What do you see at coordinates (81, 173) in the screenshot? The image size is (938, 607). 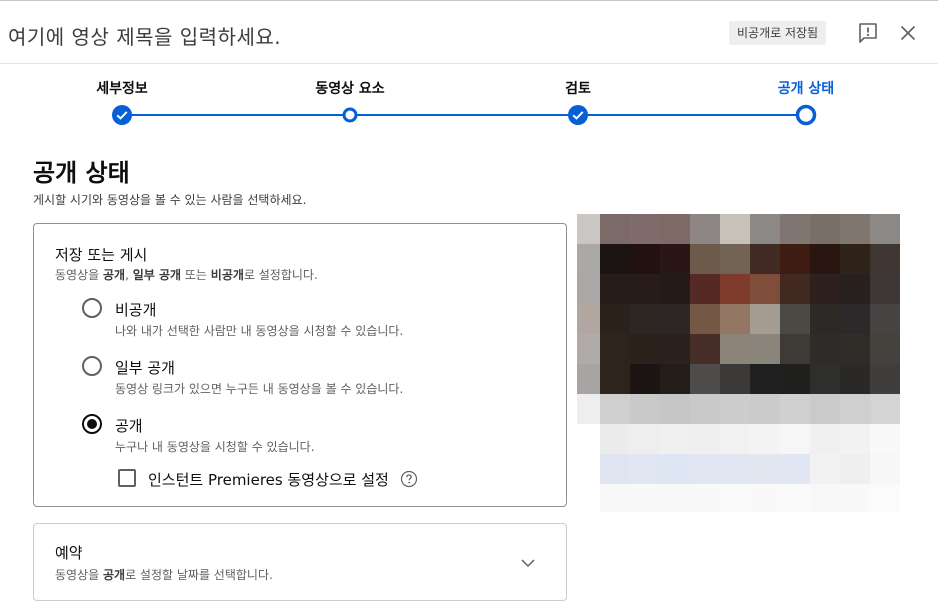 I see `page-title: 공개 상태` at bounding box center [81, 173].